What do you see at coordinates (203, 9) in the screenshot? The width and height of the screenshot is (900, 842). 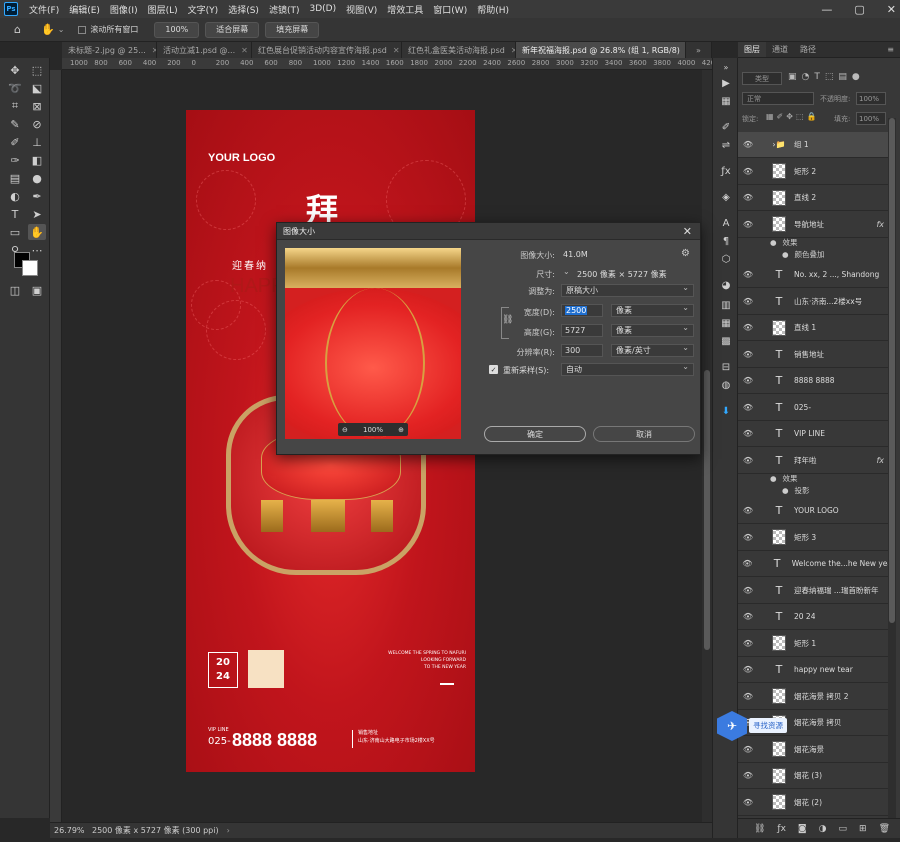 I see `menu-type: 文字(Y)` at bounding box center [203, 9].